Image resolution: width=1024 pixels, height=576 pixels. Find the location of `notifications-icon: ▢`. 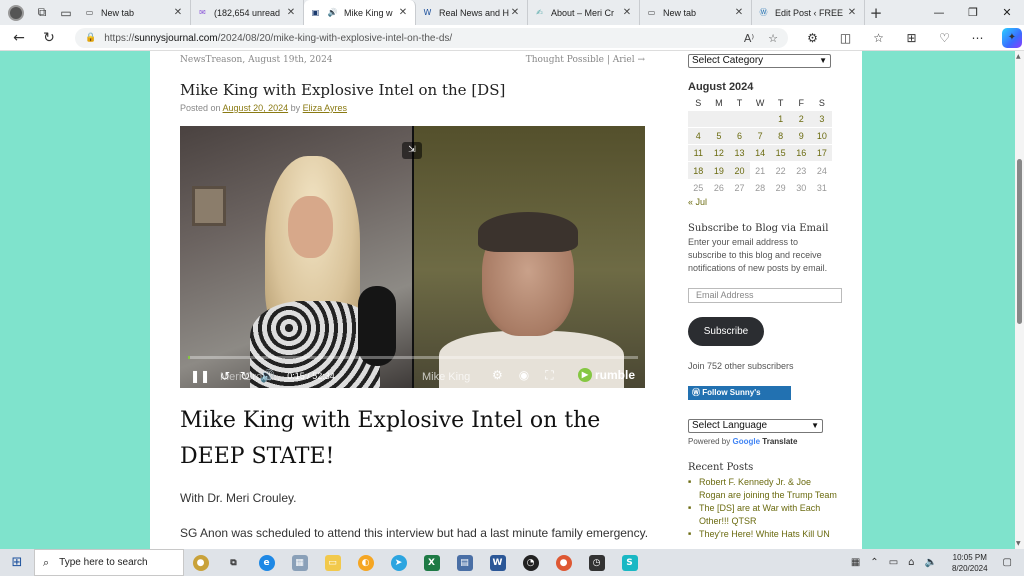

notifications-icon: ▢ is located at coordinates (1007, 562).